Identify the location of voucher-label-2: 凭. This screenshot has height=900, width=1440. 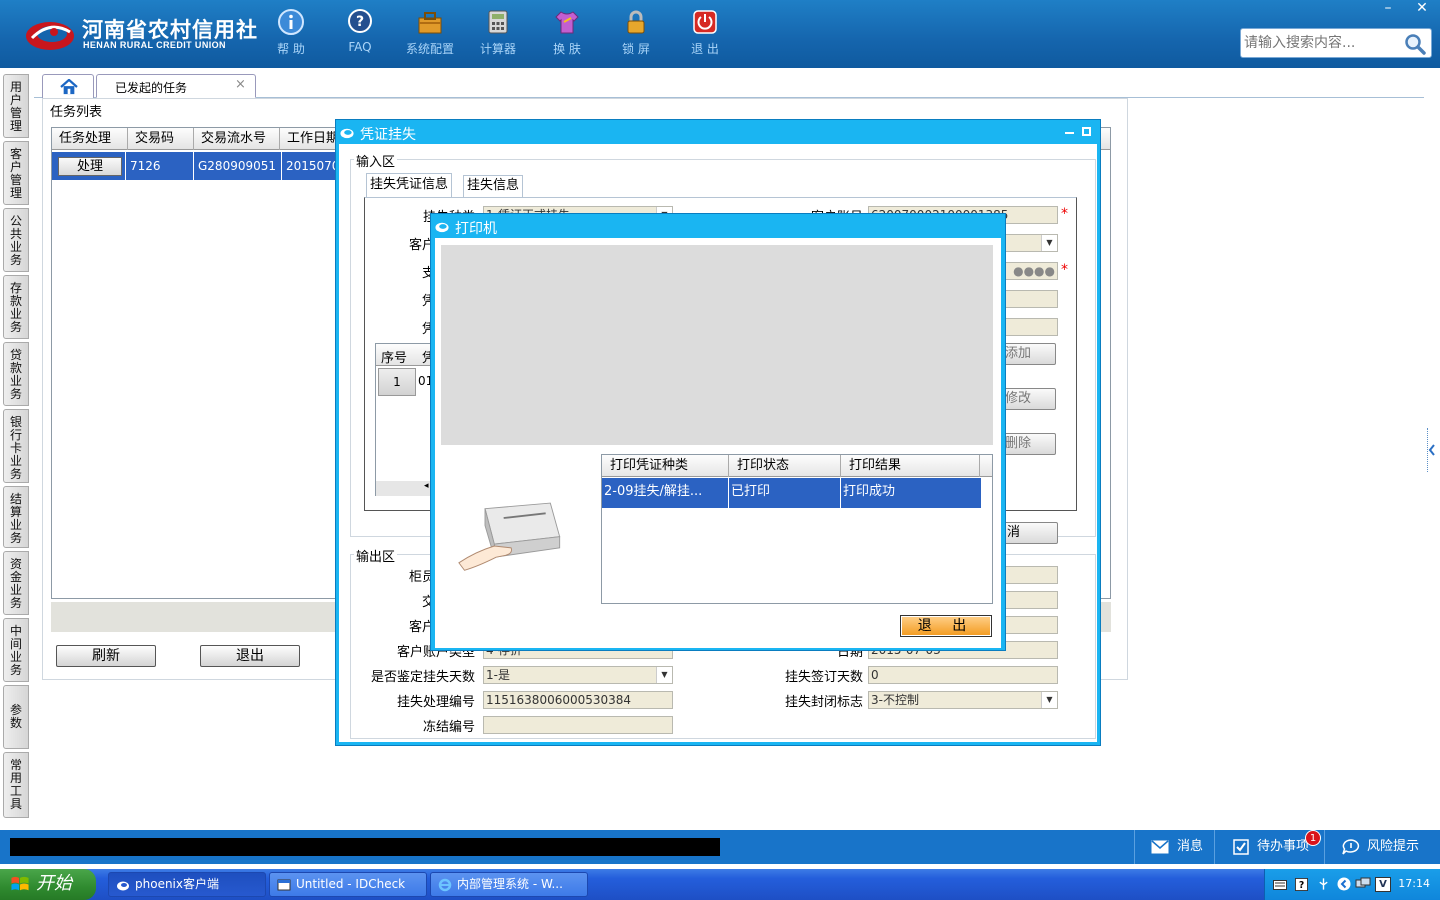
(428, 329).